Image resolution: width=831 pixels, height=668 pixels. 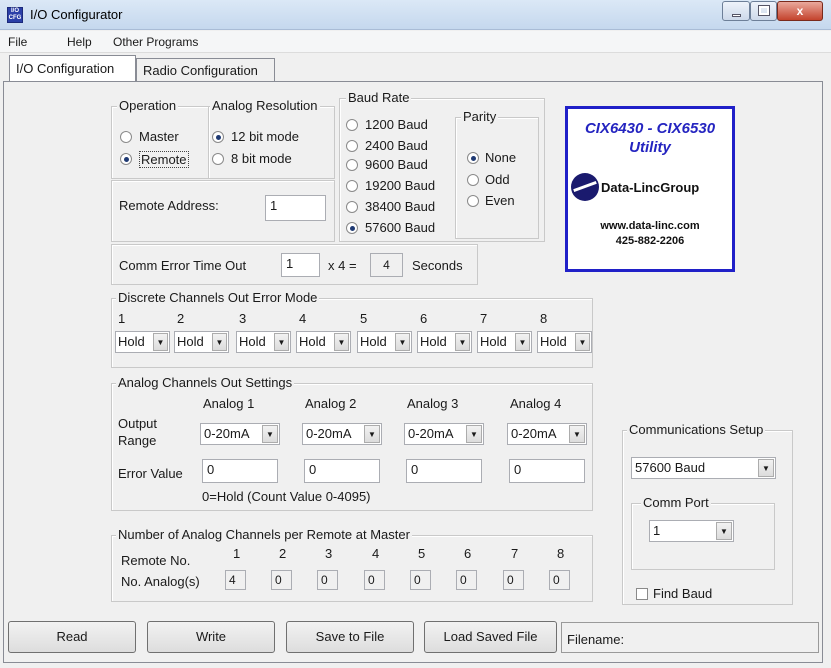 What do you see at coordinates (400, 206) in the screenshot?
I see `baud-option-label: 38400 Baud` at bounding box center [400, 206].